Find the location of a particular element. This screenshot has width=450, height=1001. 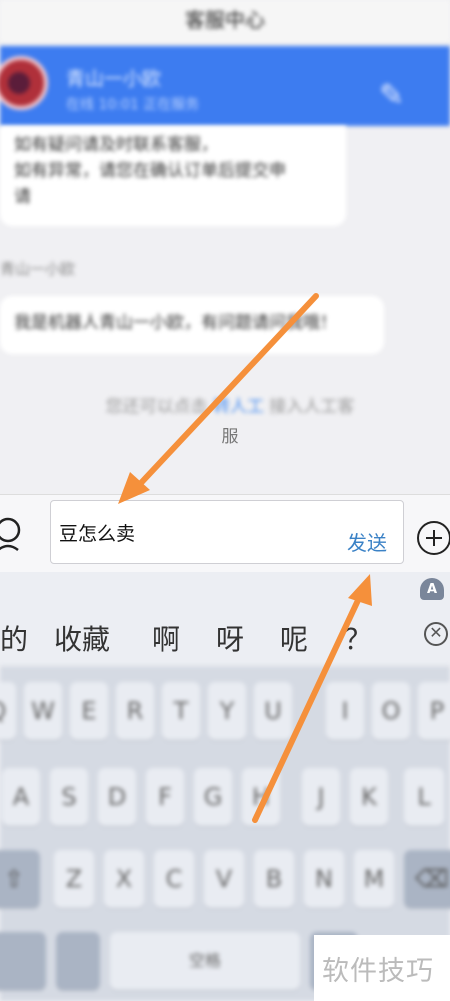

page-title: 客服中心 is located at coordinates (225, 20).